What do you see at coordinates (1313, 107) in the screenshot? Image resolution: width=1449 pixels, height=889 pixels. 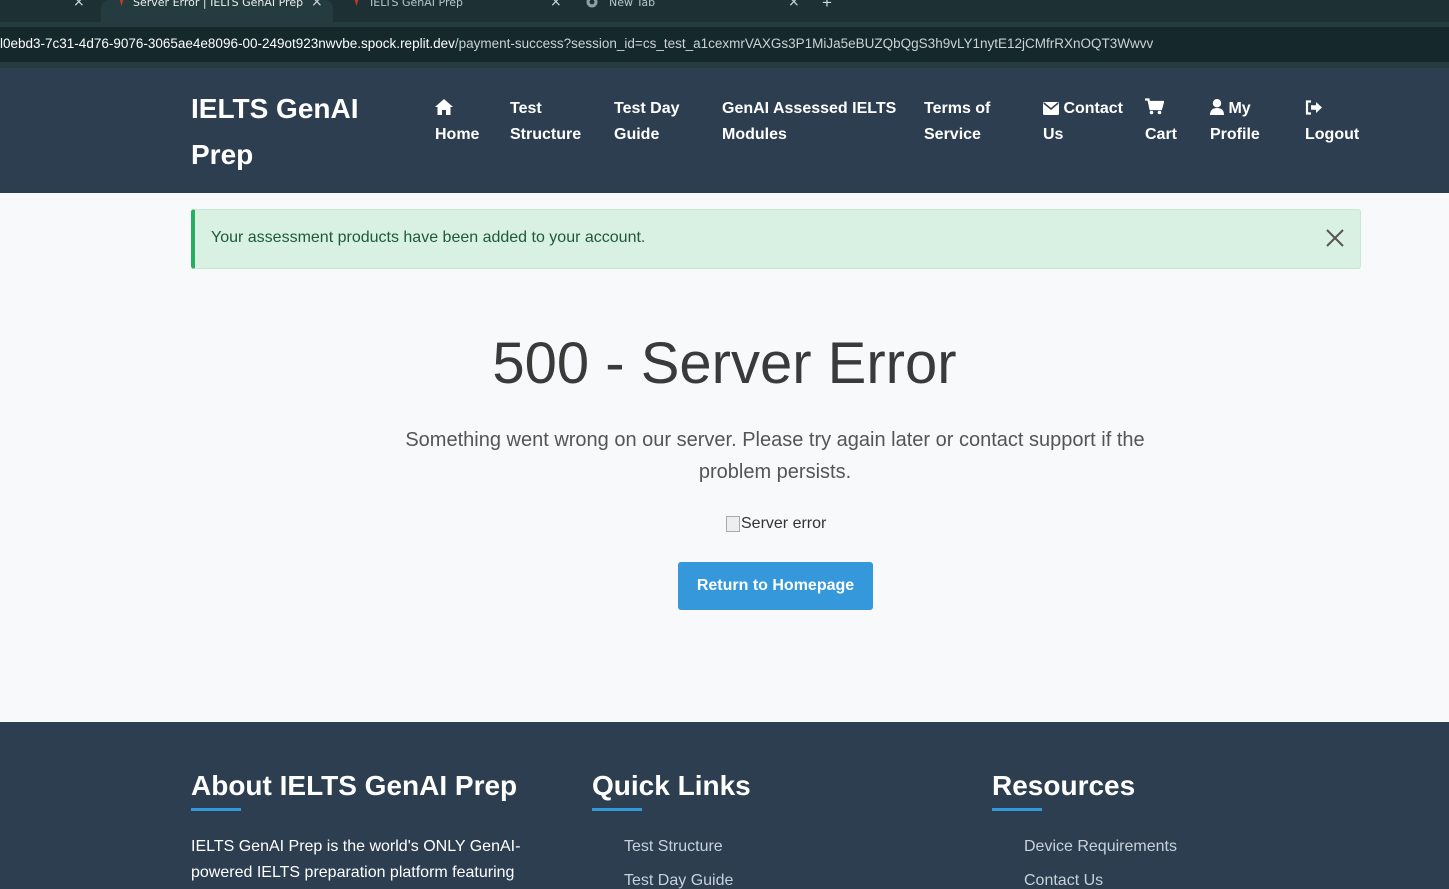 I see `logout-icon` at bounding box center [1313, 107].